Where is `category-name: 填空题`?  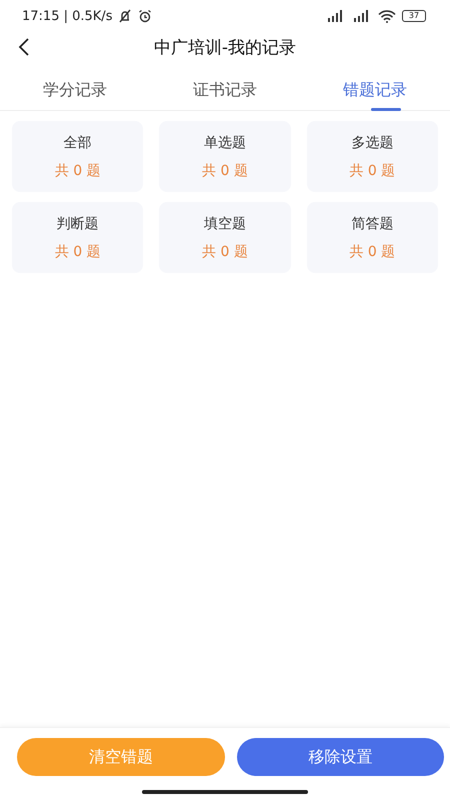 category-name: 填空题 is located at coordinates (225, 223).